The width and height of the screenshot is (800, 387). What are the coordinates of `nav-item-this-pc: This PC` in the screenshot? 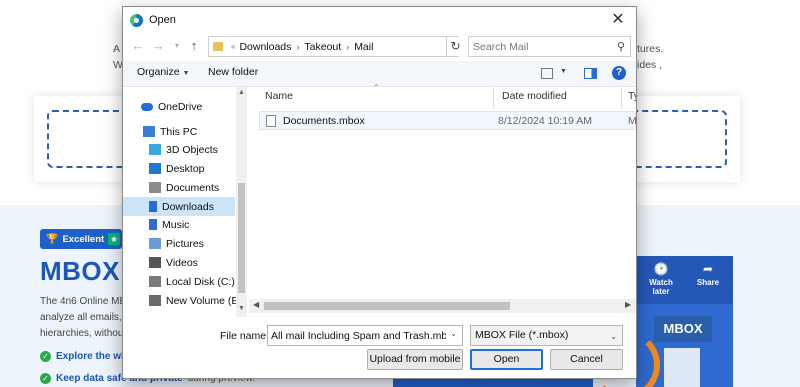 It's located at (179, 131).